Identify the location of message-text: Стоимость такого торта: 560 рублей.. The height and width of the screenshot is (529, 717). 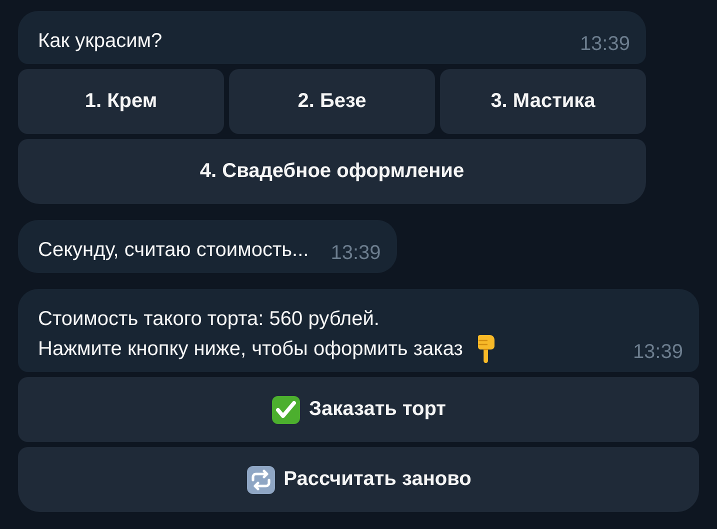
(209, 319).